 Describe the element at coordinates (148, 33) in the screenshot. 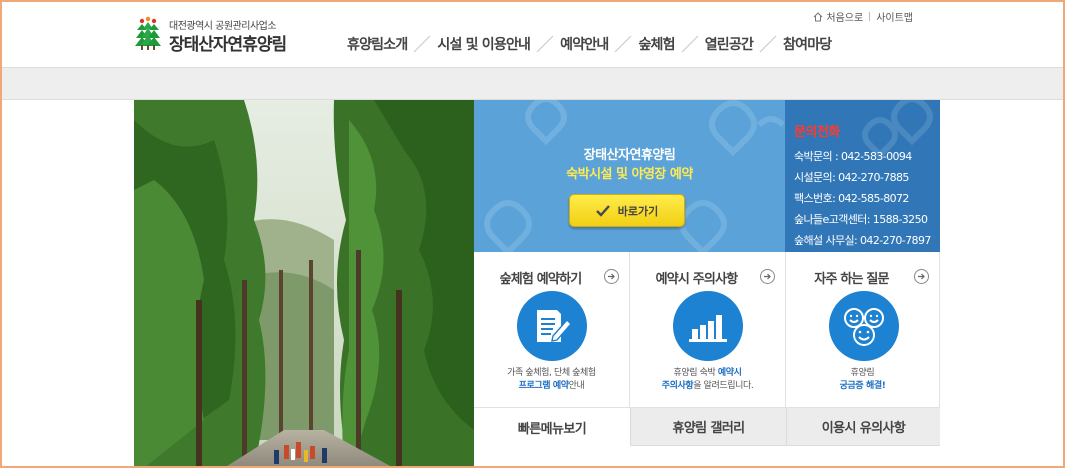

I see `tree-logo-icon` at that location.